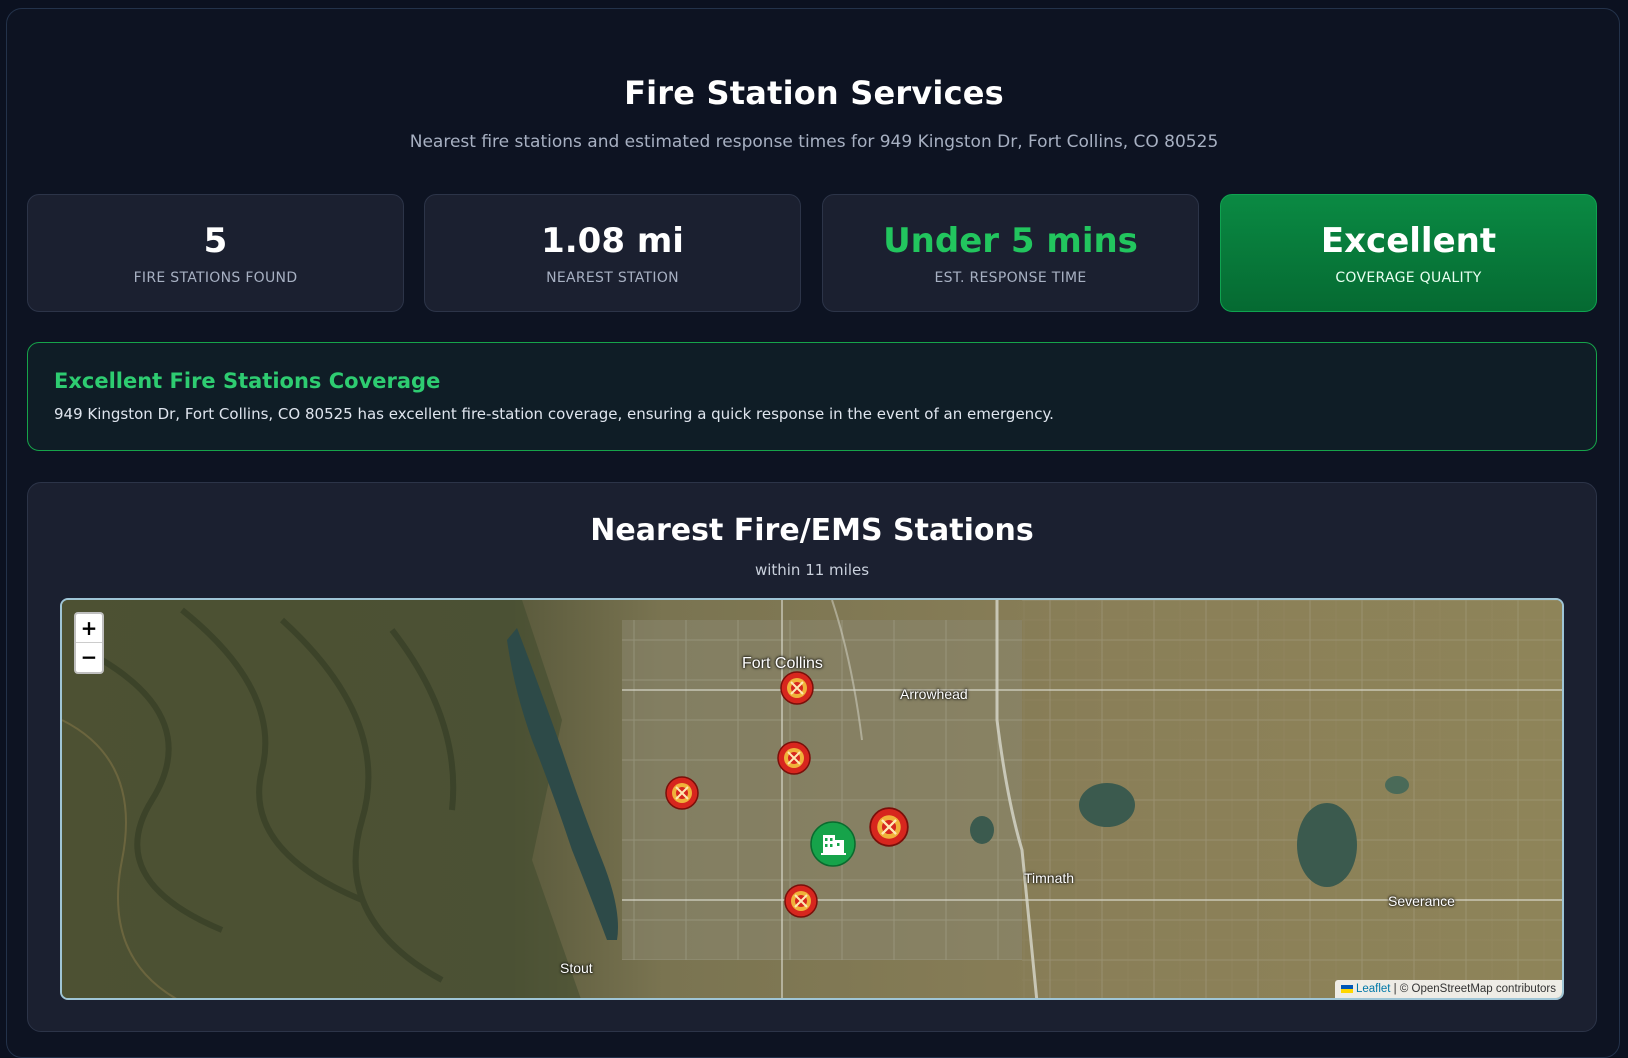 The width and height of the screenshot is (1628, 1058). I want to click on stat-value: 1.08 mi, so click(612, 241).